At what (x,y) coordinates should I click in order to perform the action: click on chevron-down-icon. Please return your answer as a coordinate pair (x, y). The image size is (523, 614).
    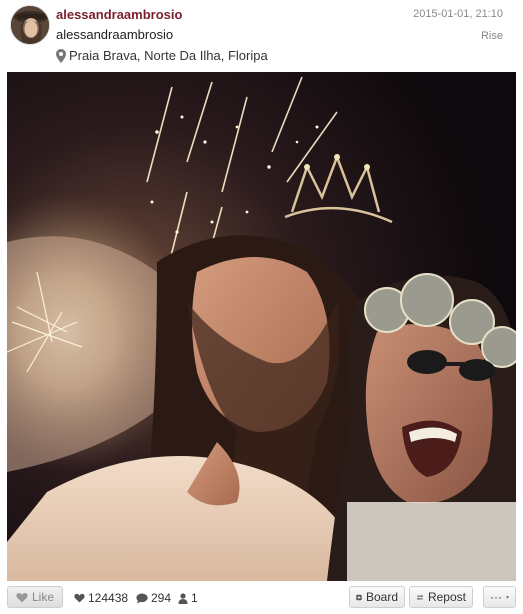
    Looking at the image, I should click on (507, 597).